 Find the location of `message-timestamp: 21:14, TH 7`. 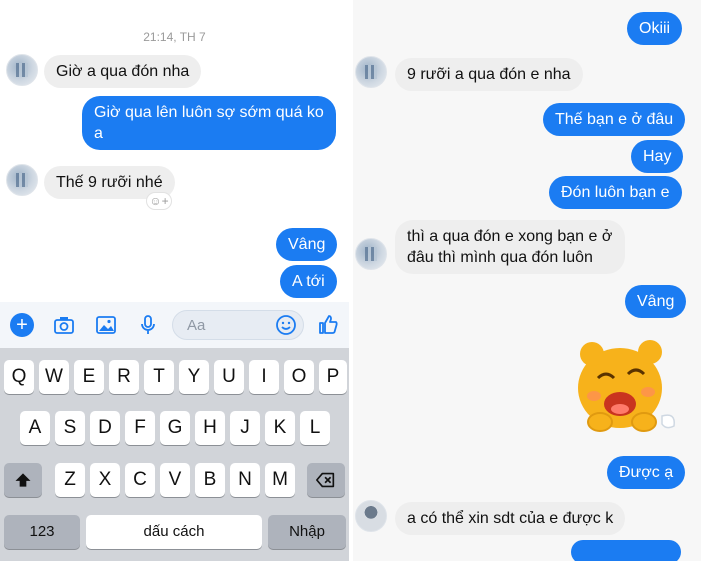

message-timestamp: 21:14, TH 7 is located at coordinates (174, 37).